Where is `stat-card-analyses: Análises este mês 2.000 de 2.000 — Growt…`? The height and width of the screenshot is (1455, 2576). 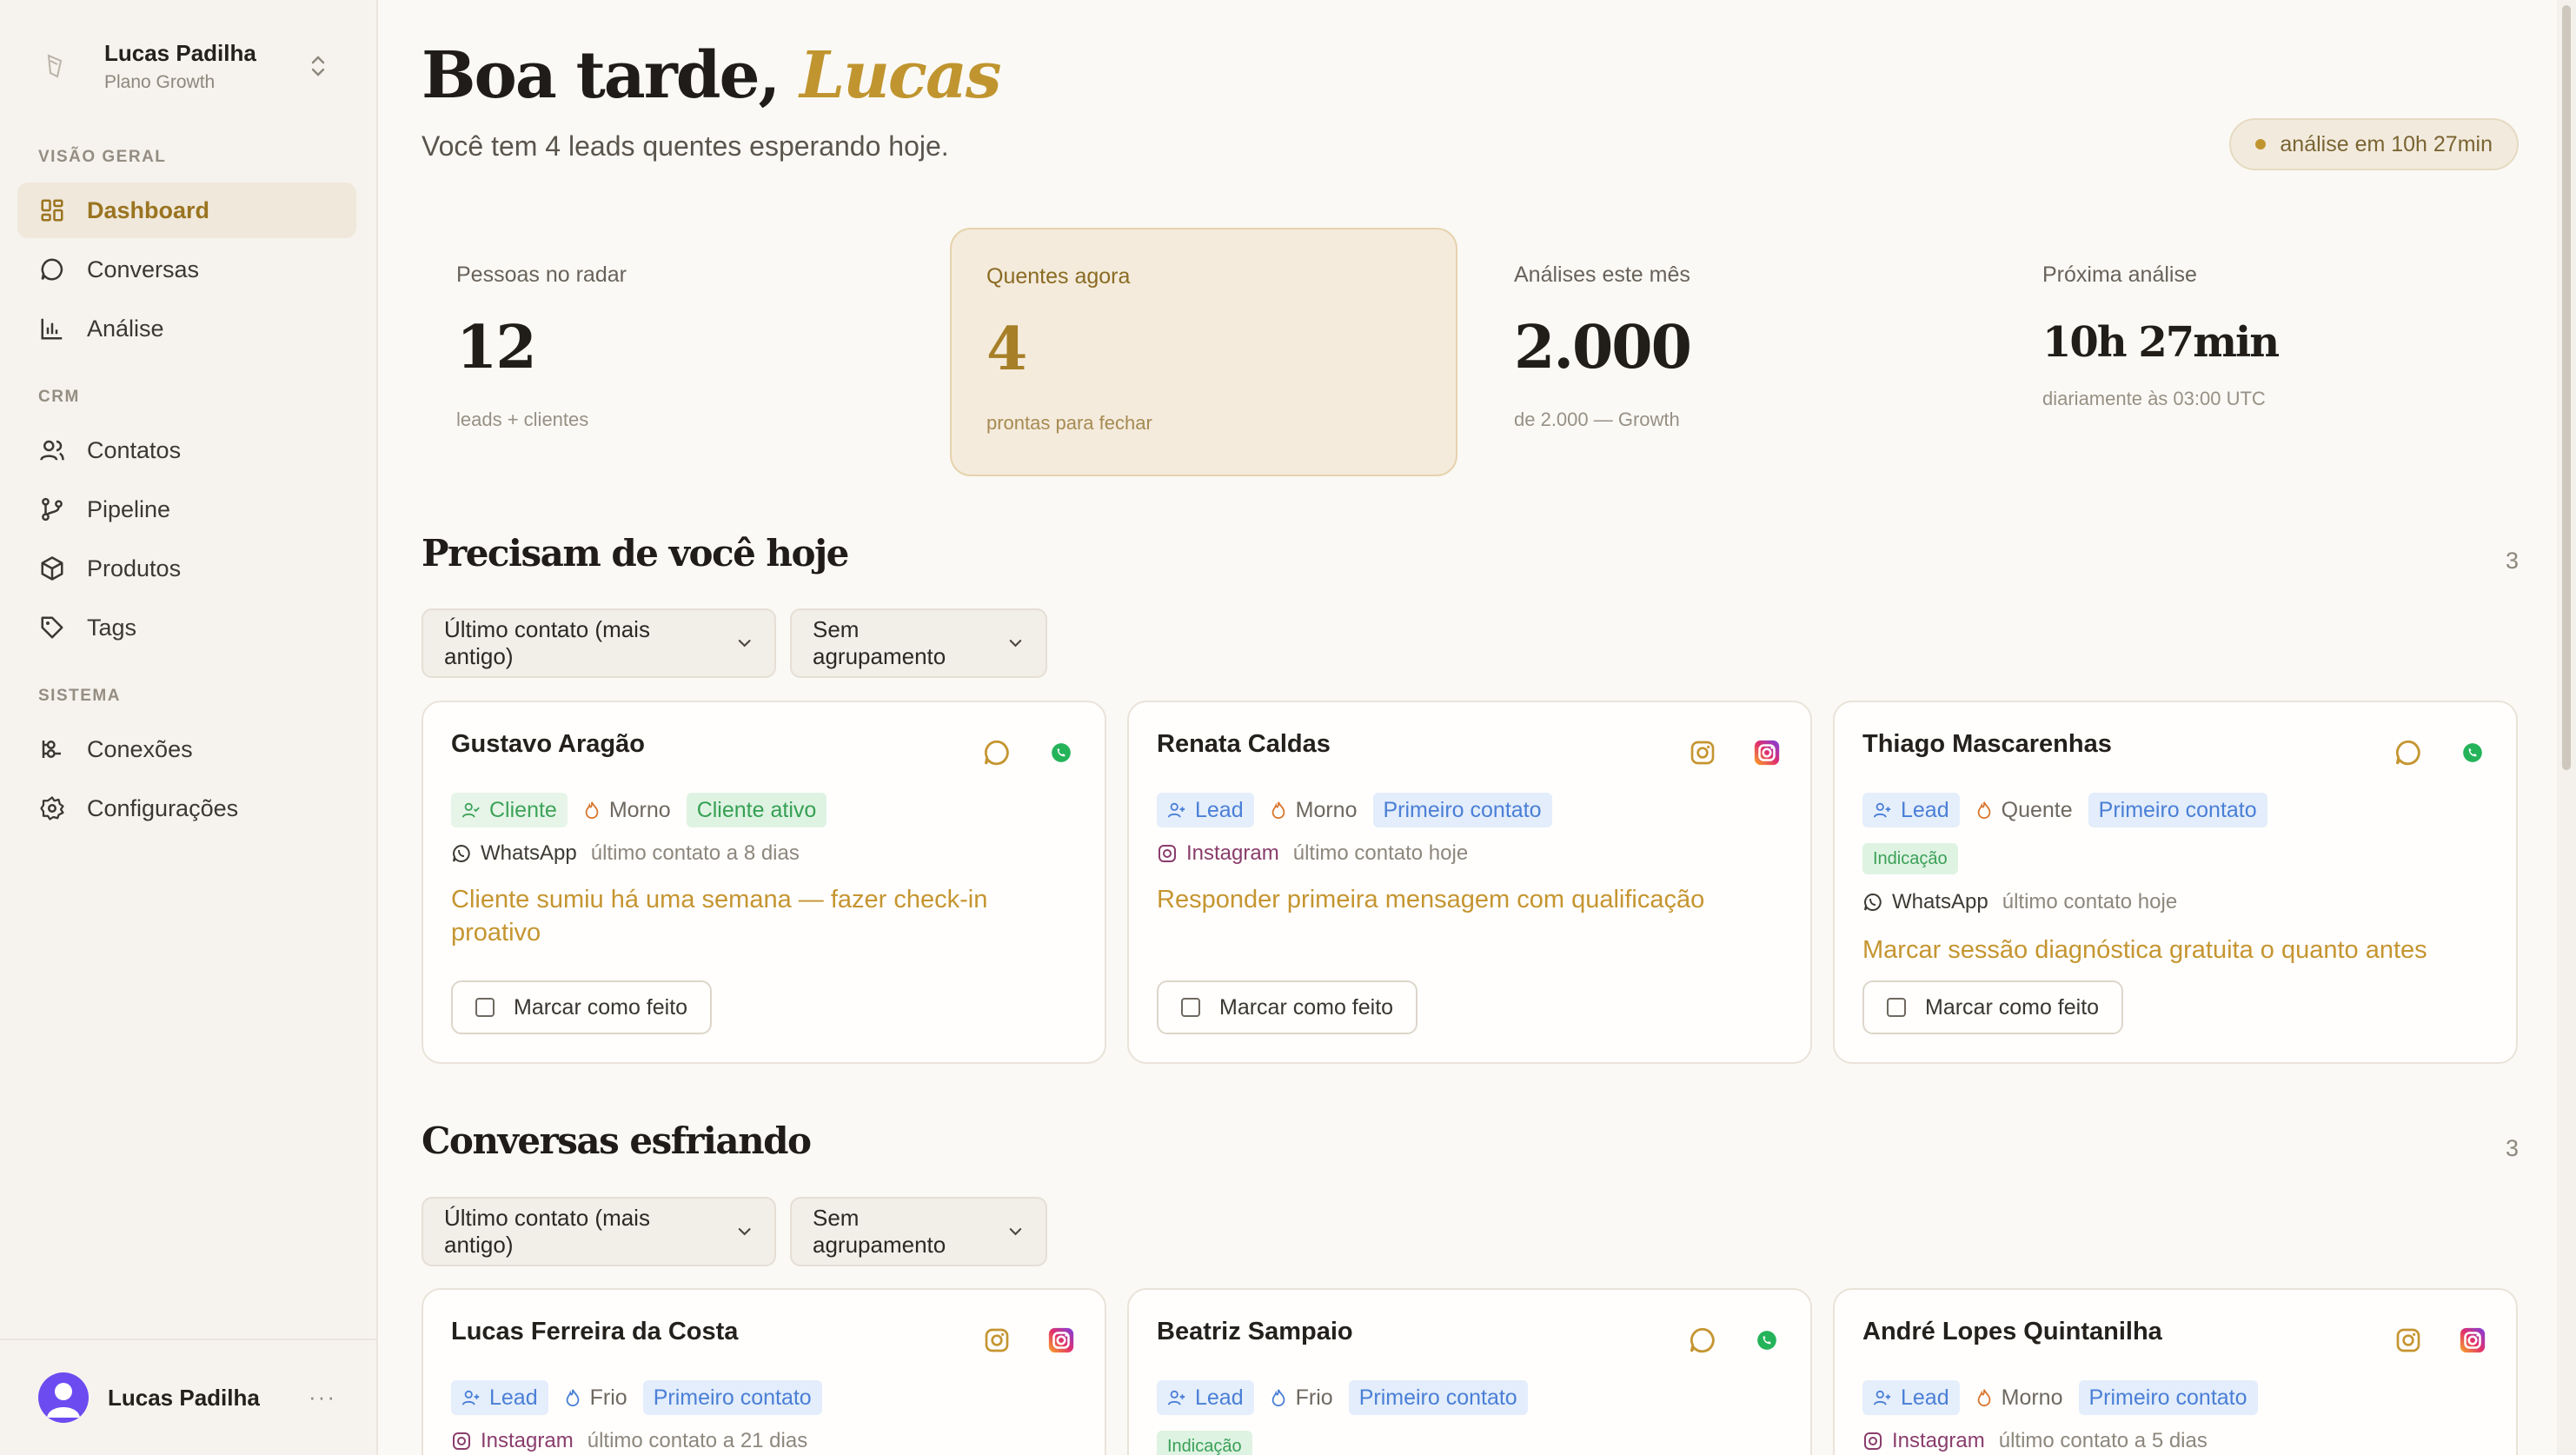
stat-card-analyses: Análises este mês 2.000 de 2.000 — Growt… is located at coordinates (1733, 352).